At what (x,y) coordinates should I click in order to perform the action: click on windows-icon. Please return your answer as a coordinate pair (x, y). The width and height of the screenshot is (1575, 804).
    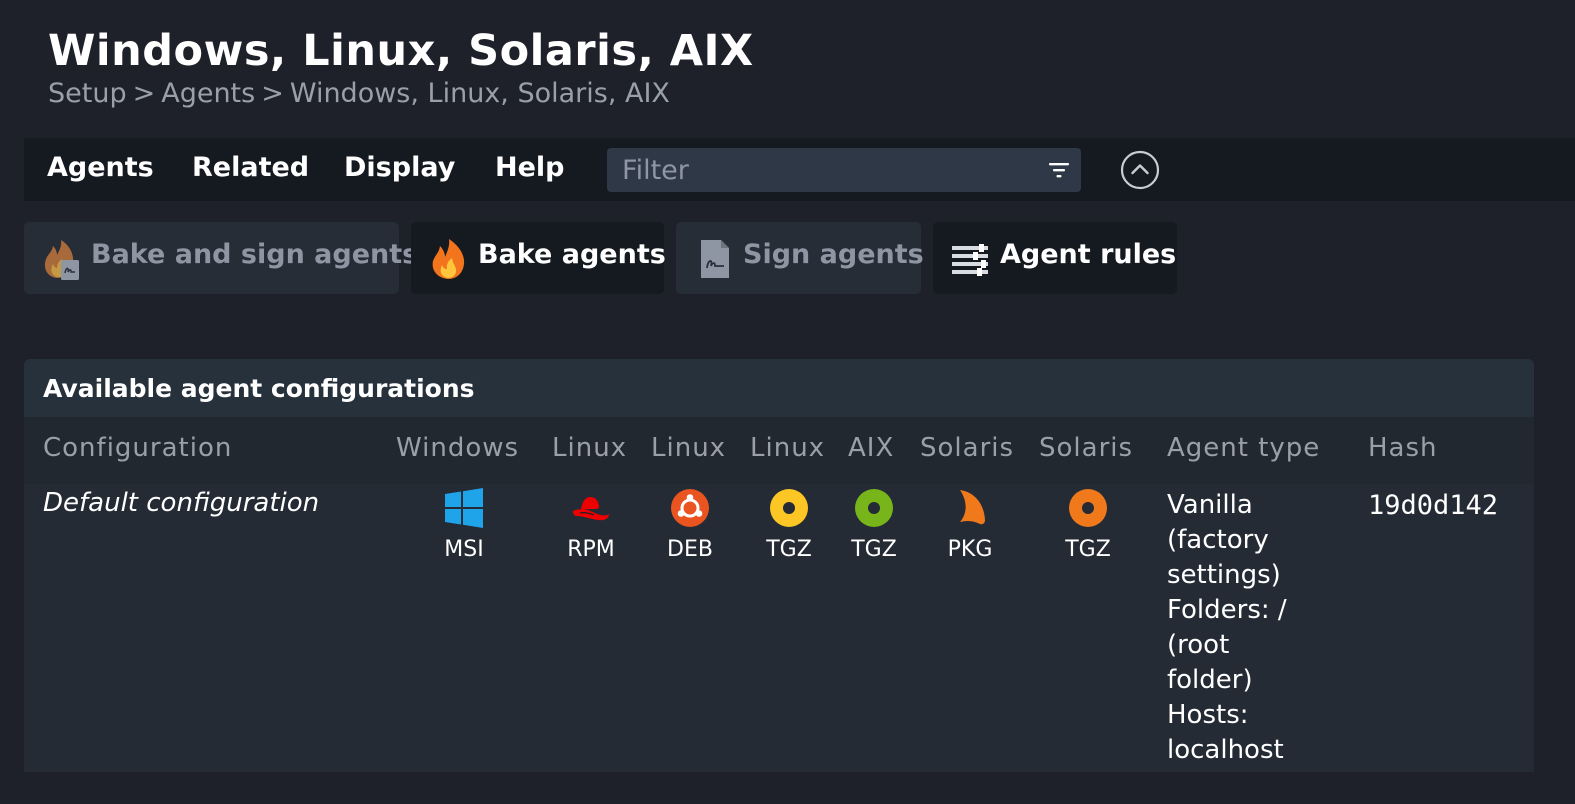
    Looking at the image, I should click on (464, 508).